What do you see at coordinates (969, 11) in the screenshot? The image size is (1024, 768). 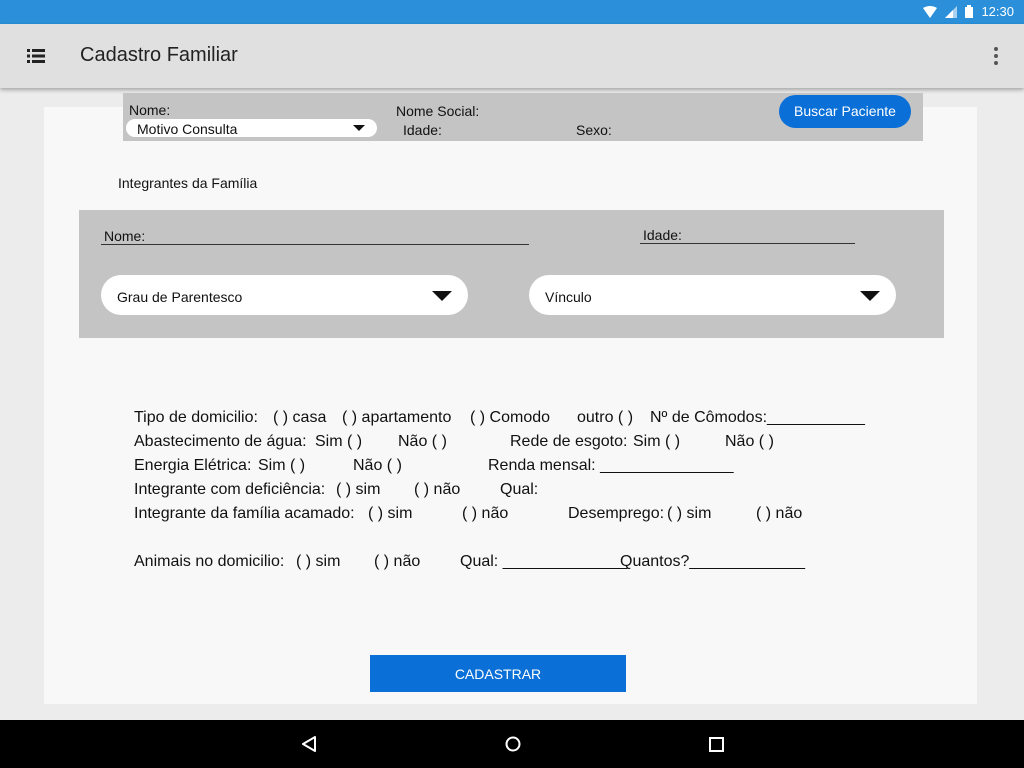 I see `battery-icon` at bounding box center [969, 11].